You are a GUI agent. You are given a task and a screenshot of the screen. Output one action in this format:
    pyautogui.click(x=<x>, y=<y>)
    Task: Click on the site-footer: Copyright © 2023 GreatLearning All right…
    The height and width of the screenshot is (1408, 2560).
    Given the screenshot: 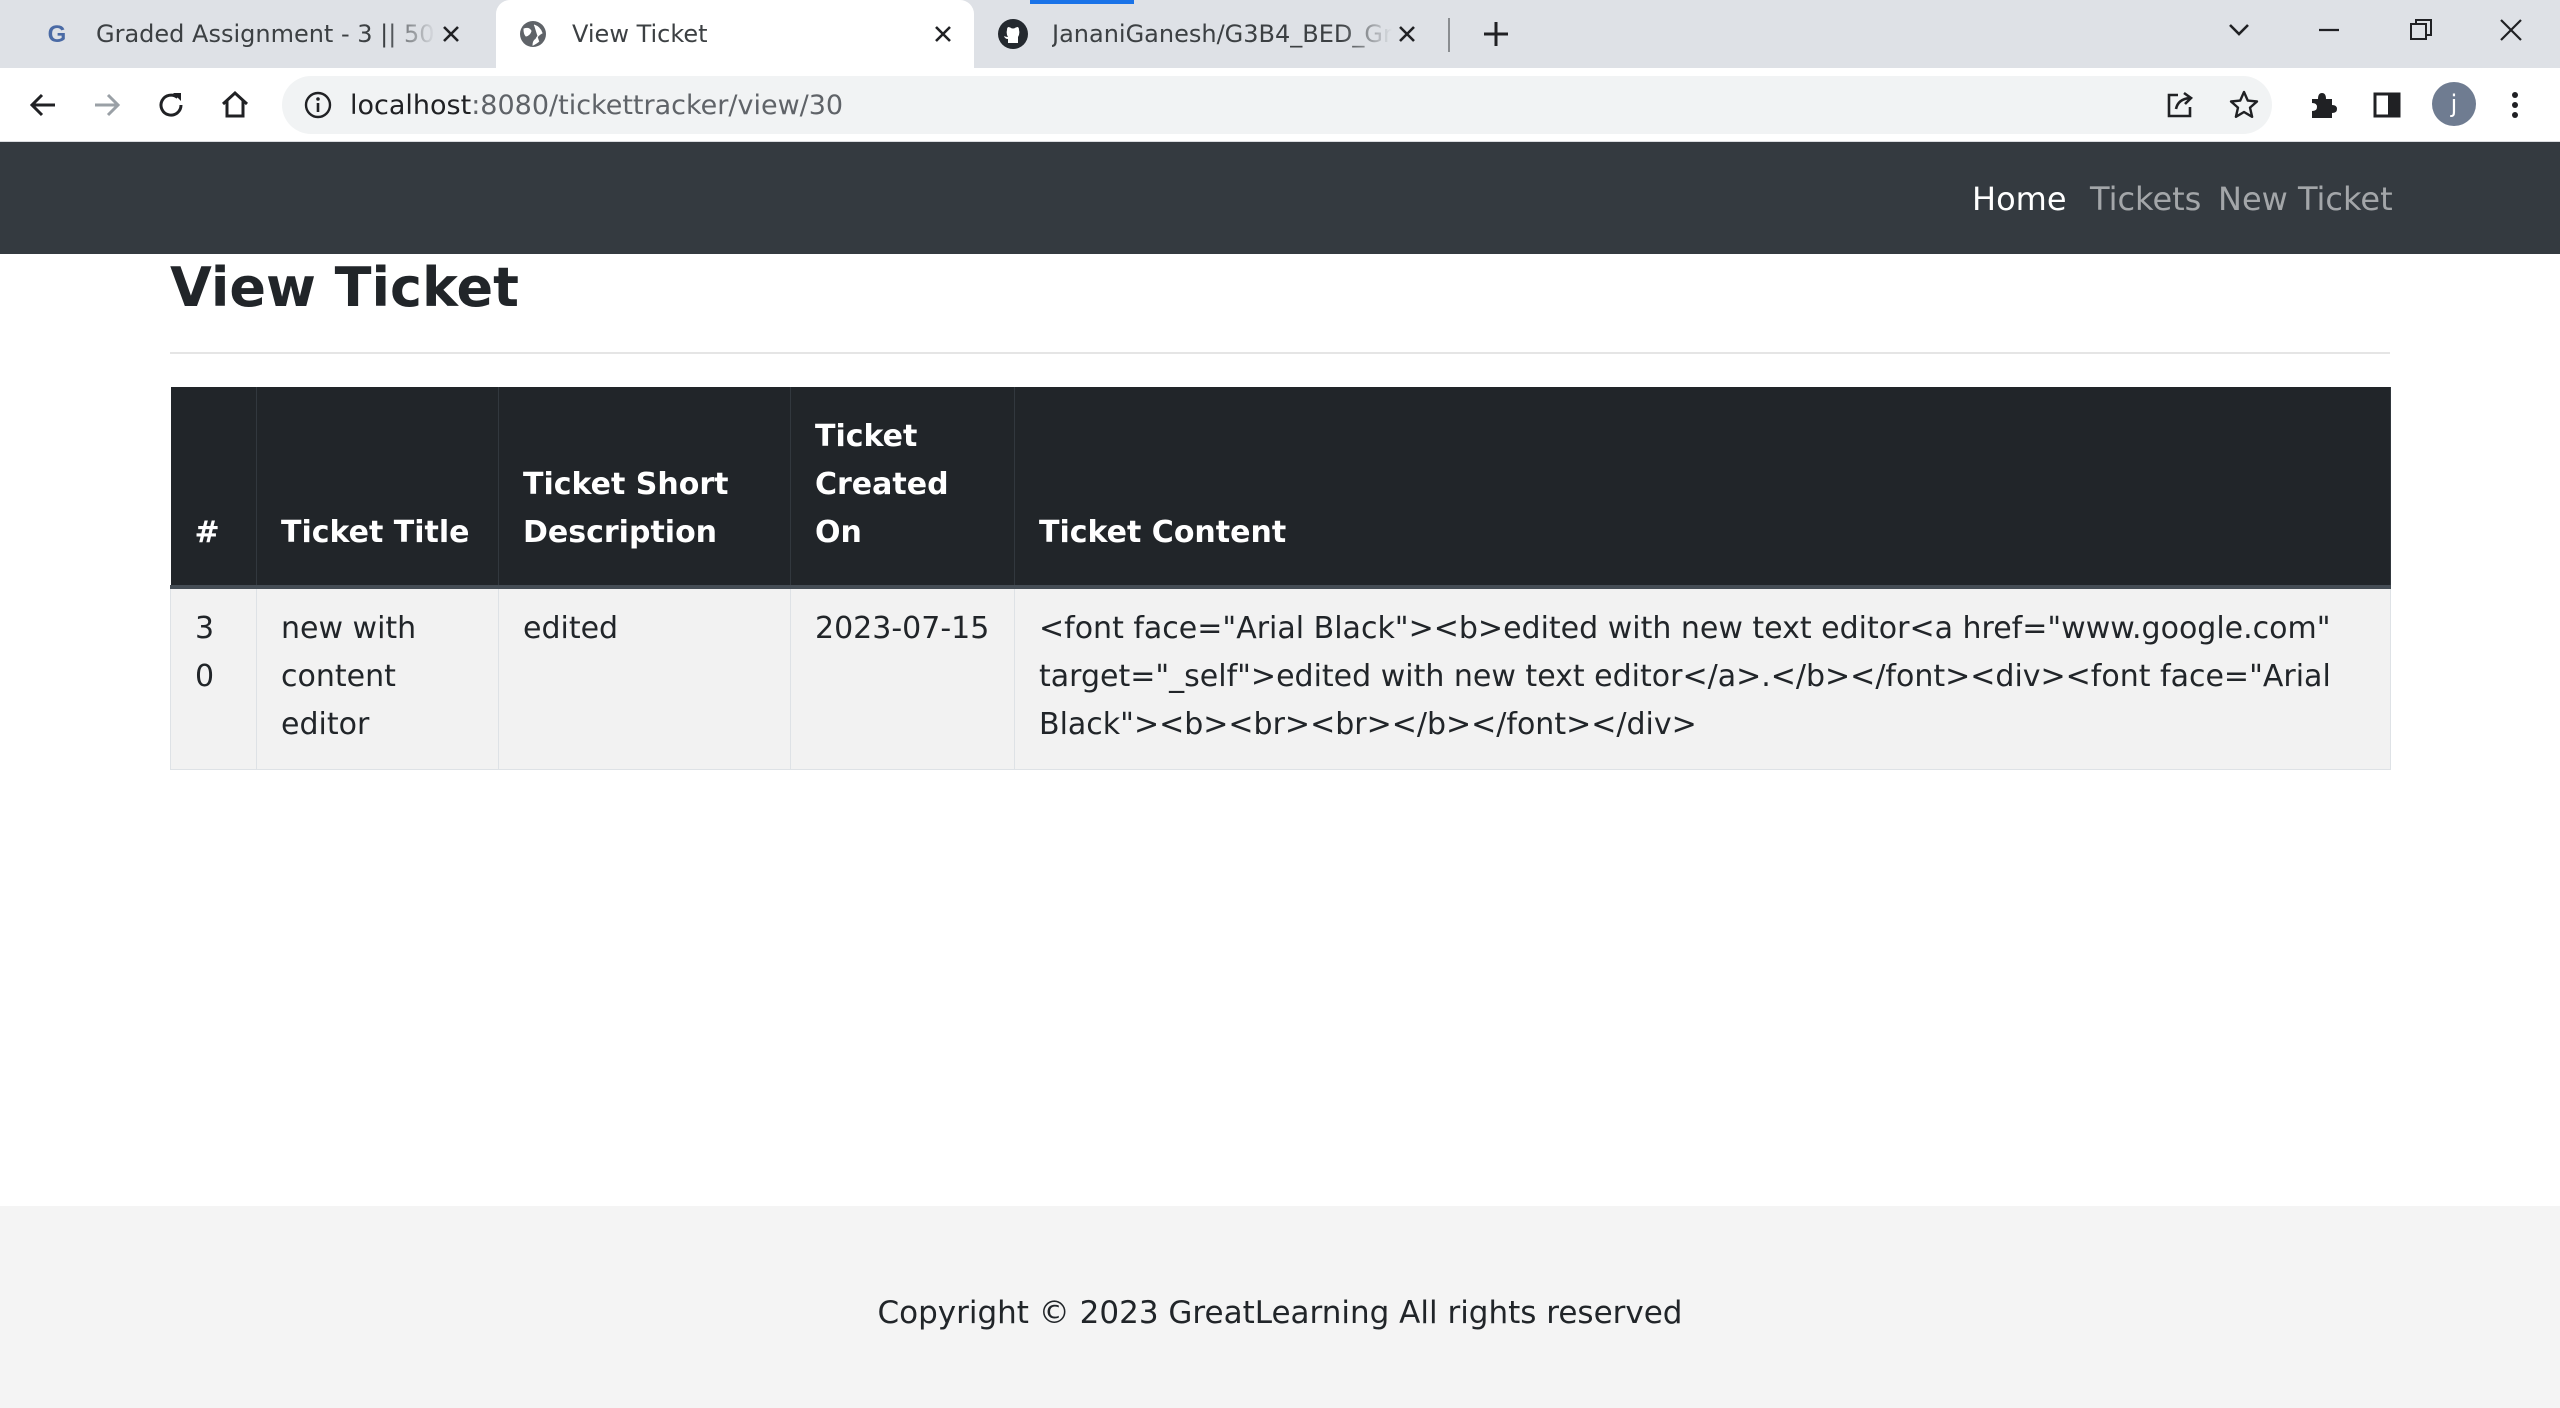 What is the action you would take?
    pyautogui.click(x=1280, y=1307)
    